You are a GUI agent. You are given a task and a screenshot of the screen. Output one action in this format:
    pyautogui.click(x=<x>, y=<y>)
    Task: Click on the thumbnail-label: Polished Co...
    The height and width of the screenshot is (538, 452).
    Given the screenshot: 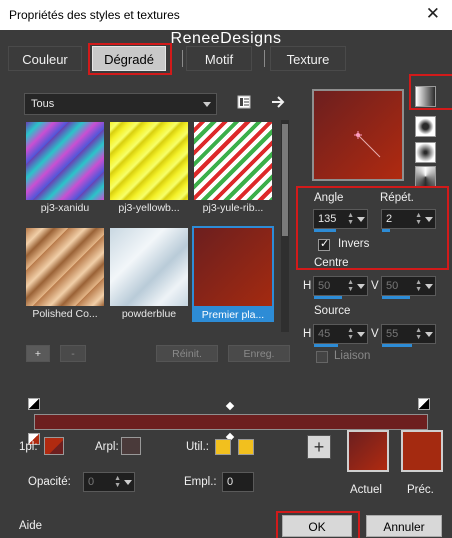 What is the action you would take?
    pyautogui.click(x=65, y=314)
    